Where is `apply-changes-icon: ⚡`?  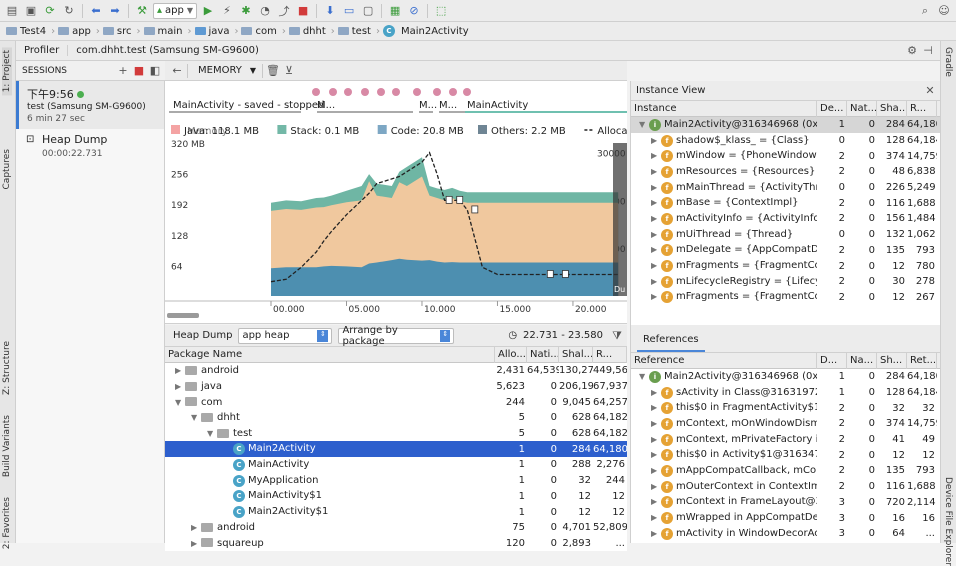
apply-changes-icon: ⚡ is located at coordinates (227, 11).